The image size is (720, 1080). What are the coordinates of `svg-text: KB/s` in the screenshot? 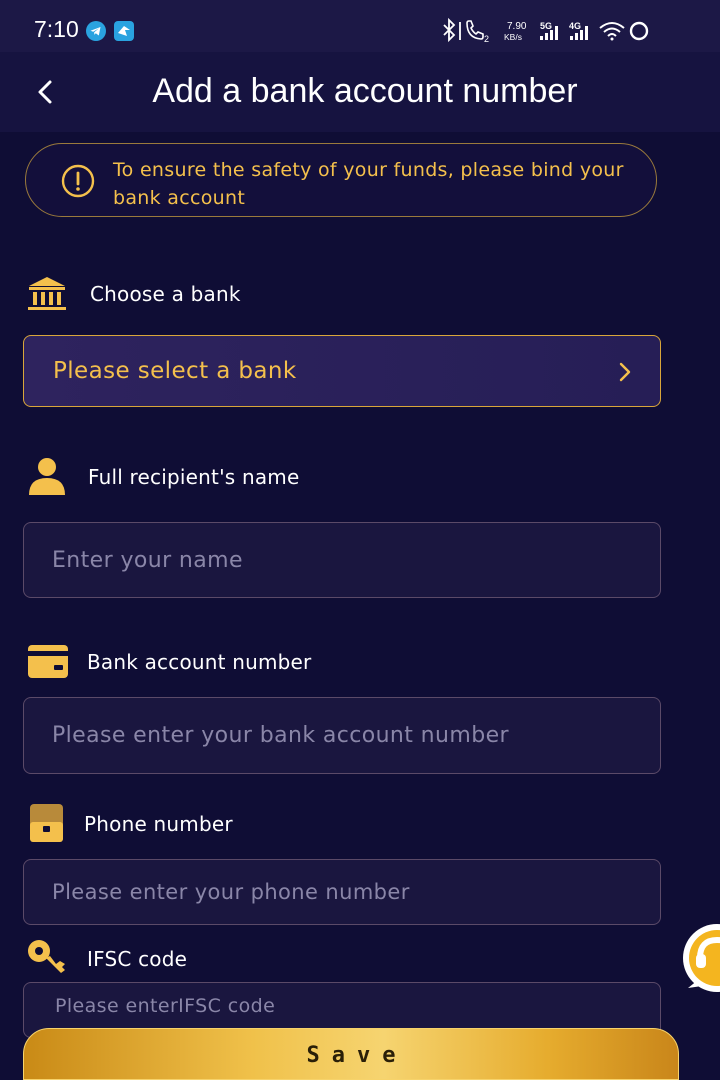 It's located at (513, 37).